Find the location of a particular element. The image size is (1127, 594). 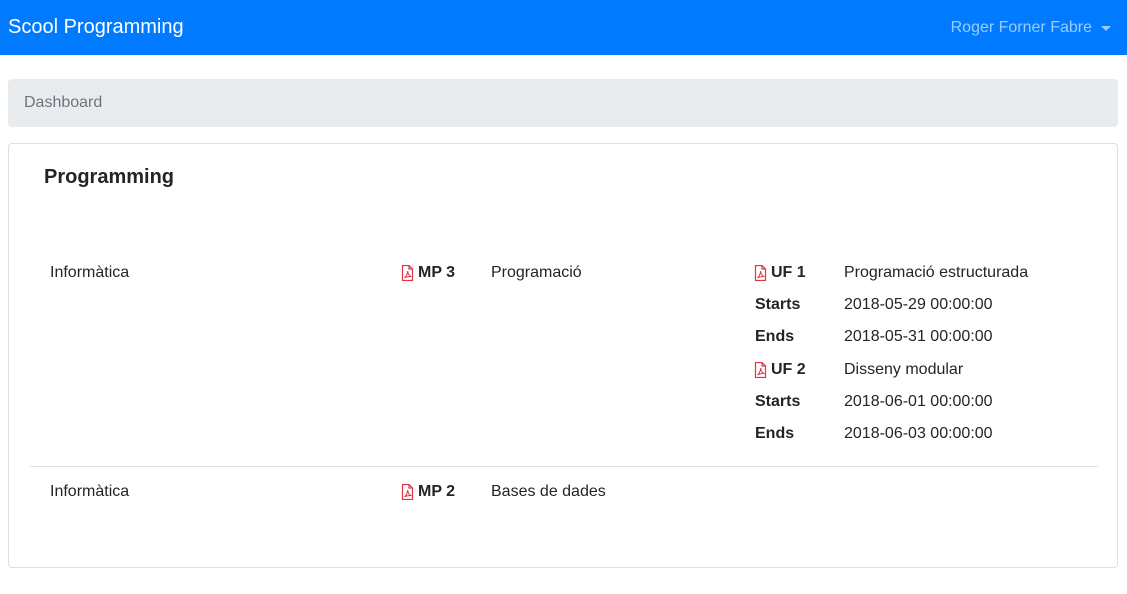

user-name: Roger Forner Fabre is located at coordinates (1021, 27).